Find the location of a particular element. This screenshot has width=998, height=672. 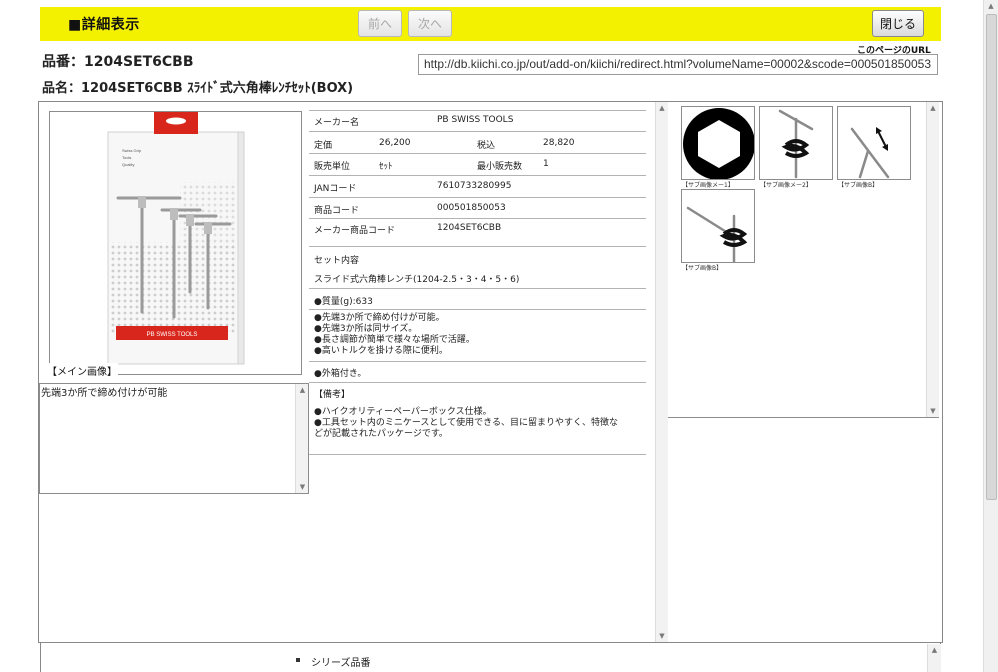

next-button: 次へ is located at coordinates (430, 23).